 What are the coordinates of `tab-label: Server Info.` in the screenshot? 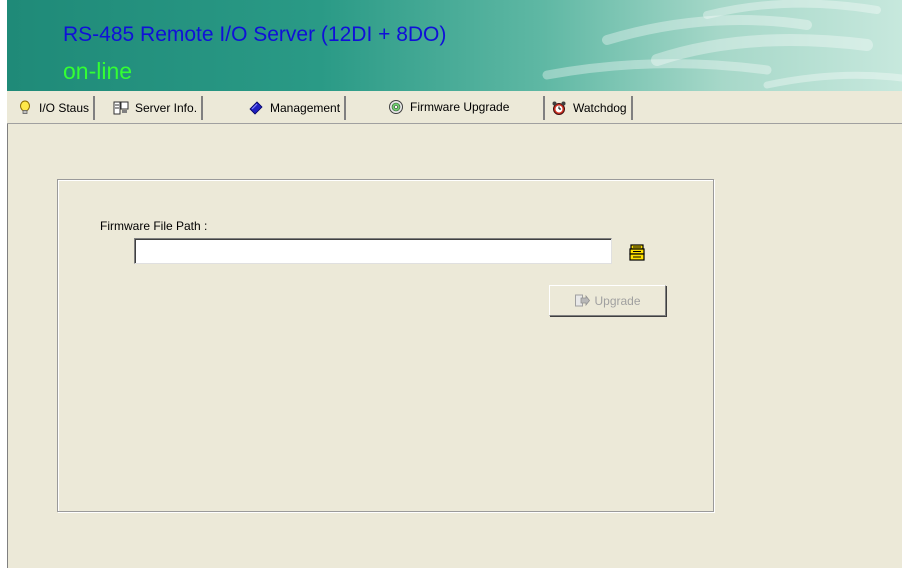 It's located at (166, 108).